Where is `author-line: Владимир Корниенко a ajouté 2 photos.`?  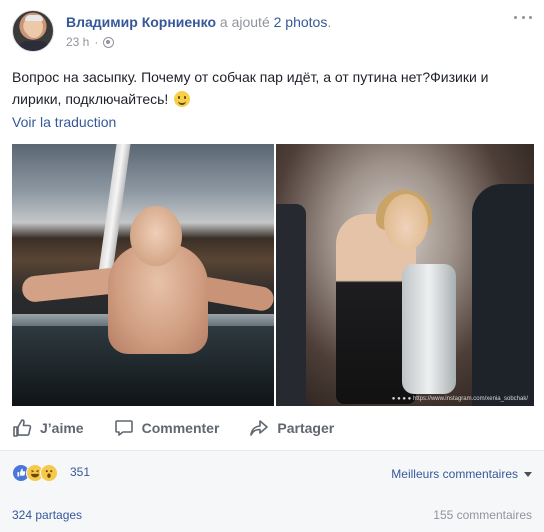
author-line: Владимир Корниенко a ajouté 2 photos. is located at coordinates (198, 22).